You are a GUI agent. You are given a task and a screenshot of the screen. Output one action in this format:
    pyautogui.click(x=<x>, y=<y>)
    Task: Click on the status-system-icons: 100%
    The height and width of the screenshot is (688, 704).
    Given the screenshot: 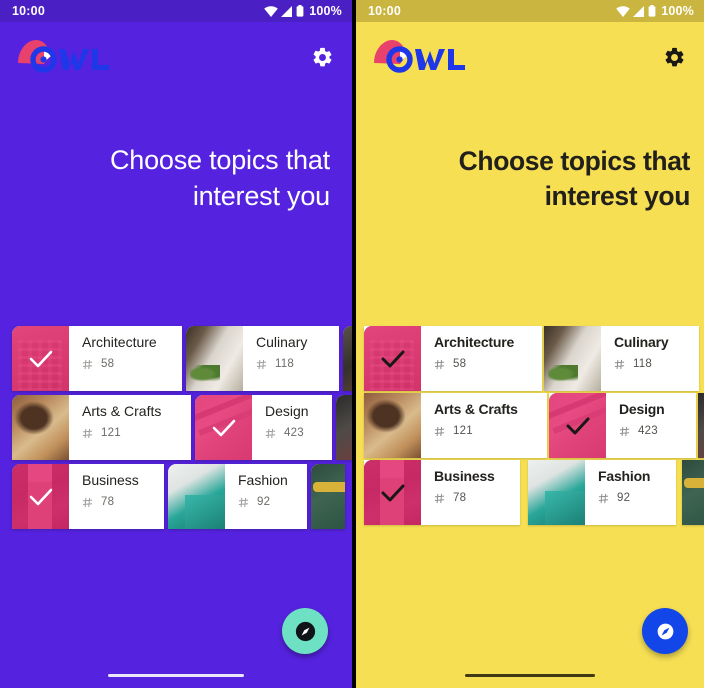 What is the action you would take?
    pyautogui.click(x=303, y=11)
    